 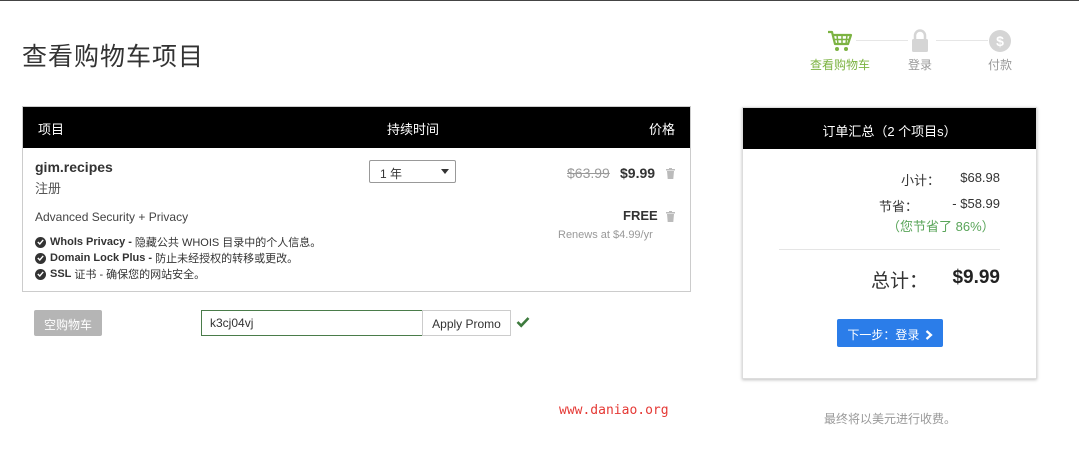 What do you see at coordinates (412, 171) in the screenshot?
I see `duration-select: 1 年` at bounding box center [412, 171].